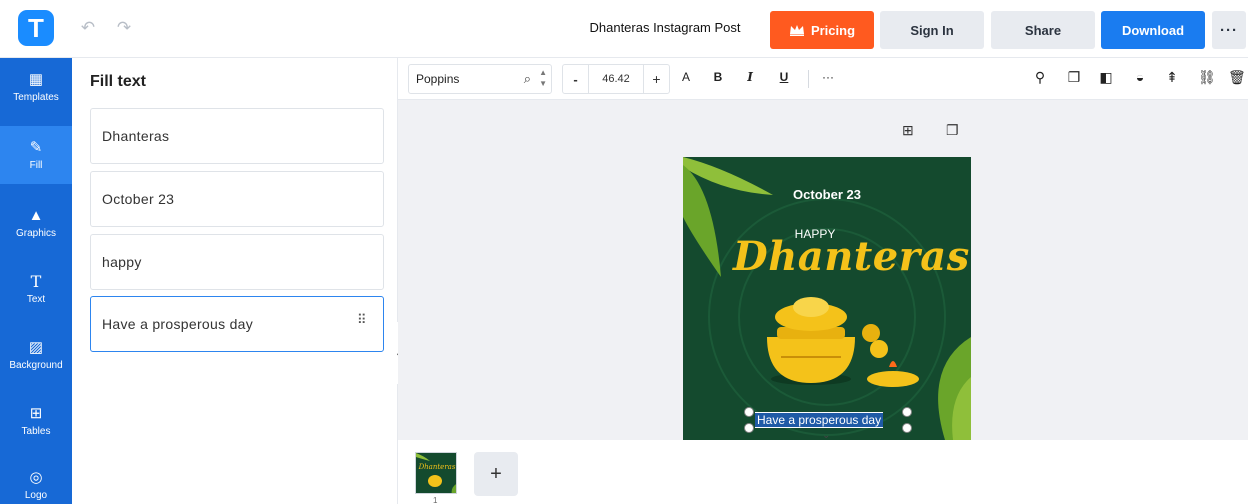 This screenshot has width=1248, height=504. Describe the element at coordinates (833, 30) in the screenshot. I see `pricing-label: Pricing` at that location.